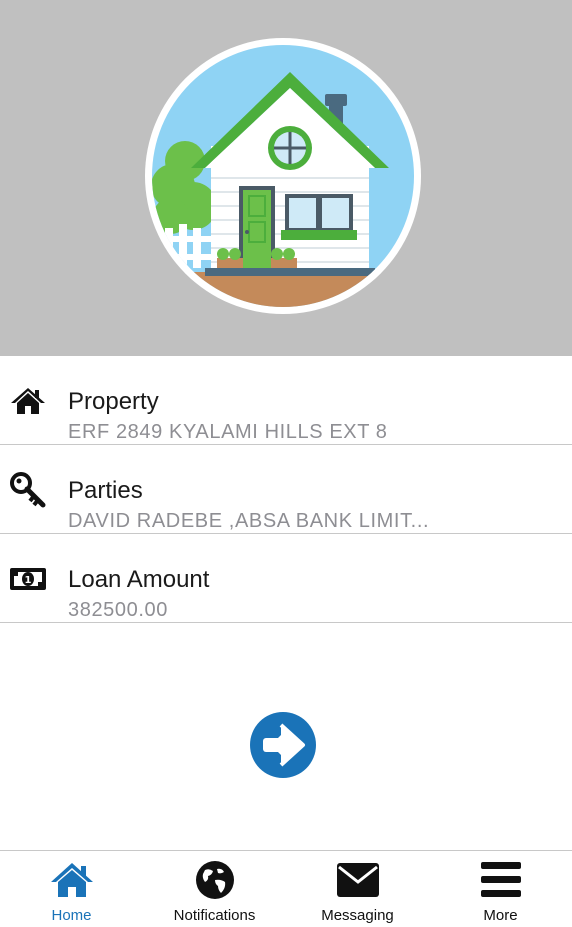 Image resolution: width=572 pixels, height=927 pixels. Describe the element at coordinates (214, 915) in the screenshot. I see `tab-notifications-label: Notifications` at that location.